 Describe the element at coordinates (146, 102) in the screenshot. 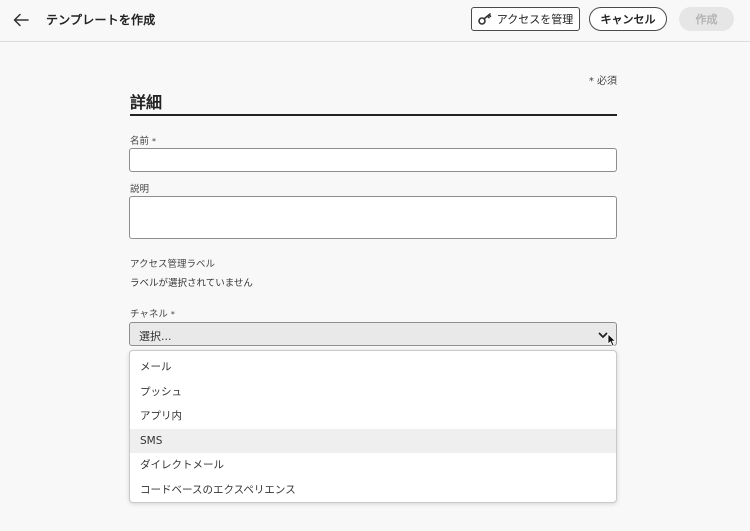

I see `section-title: 詳細` at that location.